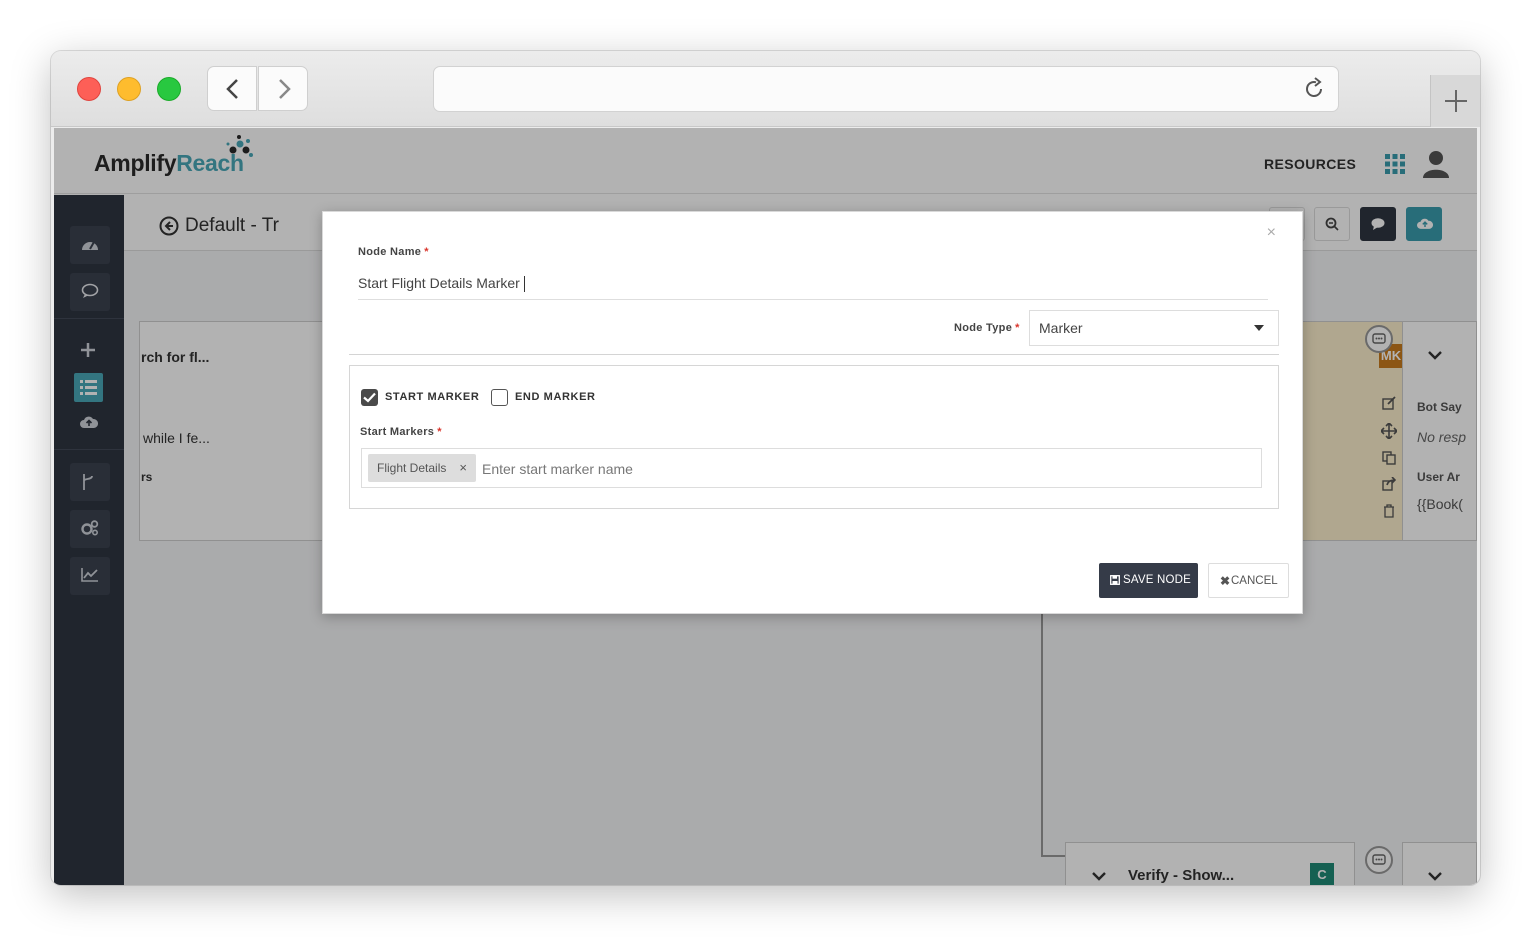 The width and height of the screenshot is (1531, 937). I want to click on label-text: Node Type, so click(983, 328).